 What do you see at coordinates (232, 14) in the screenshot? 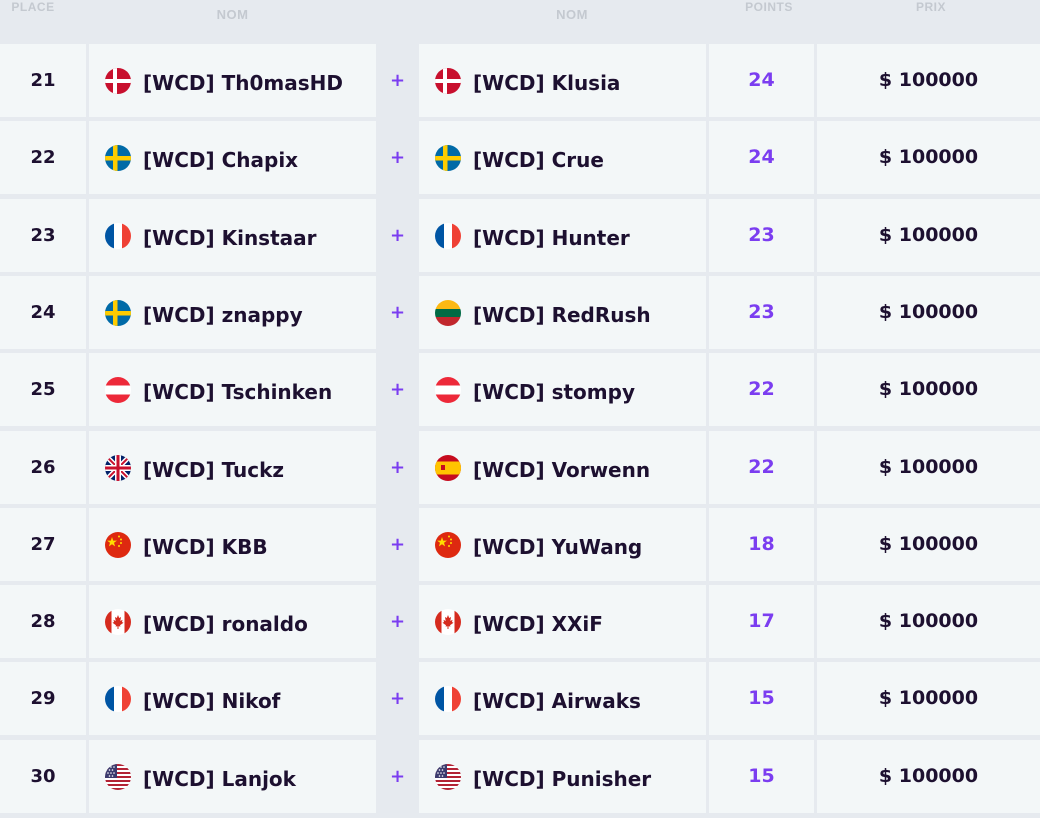
I see `header-name-1: NOM` at bounding box center [232, 14].